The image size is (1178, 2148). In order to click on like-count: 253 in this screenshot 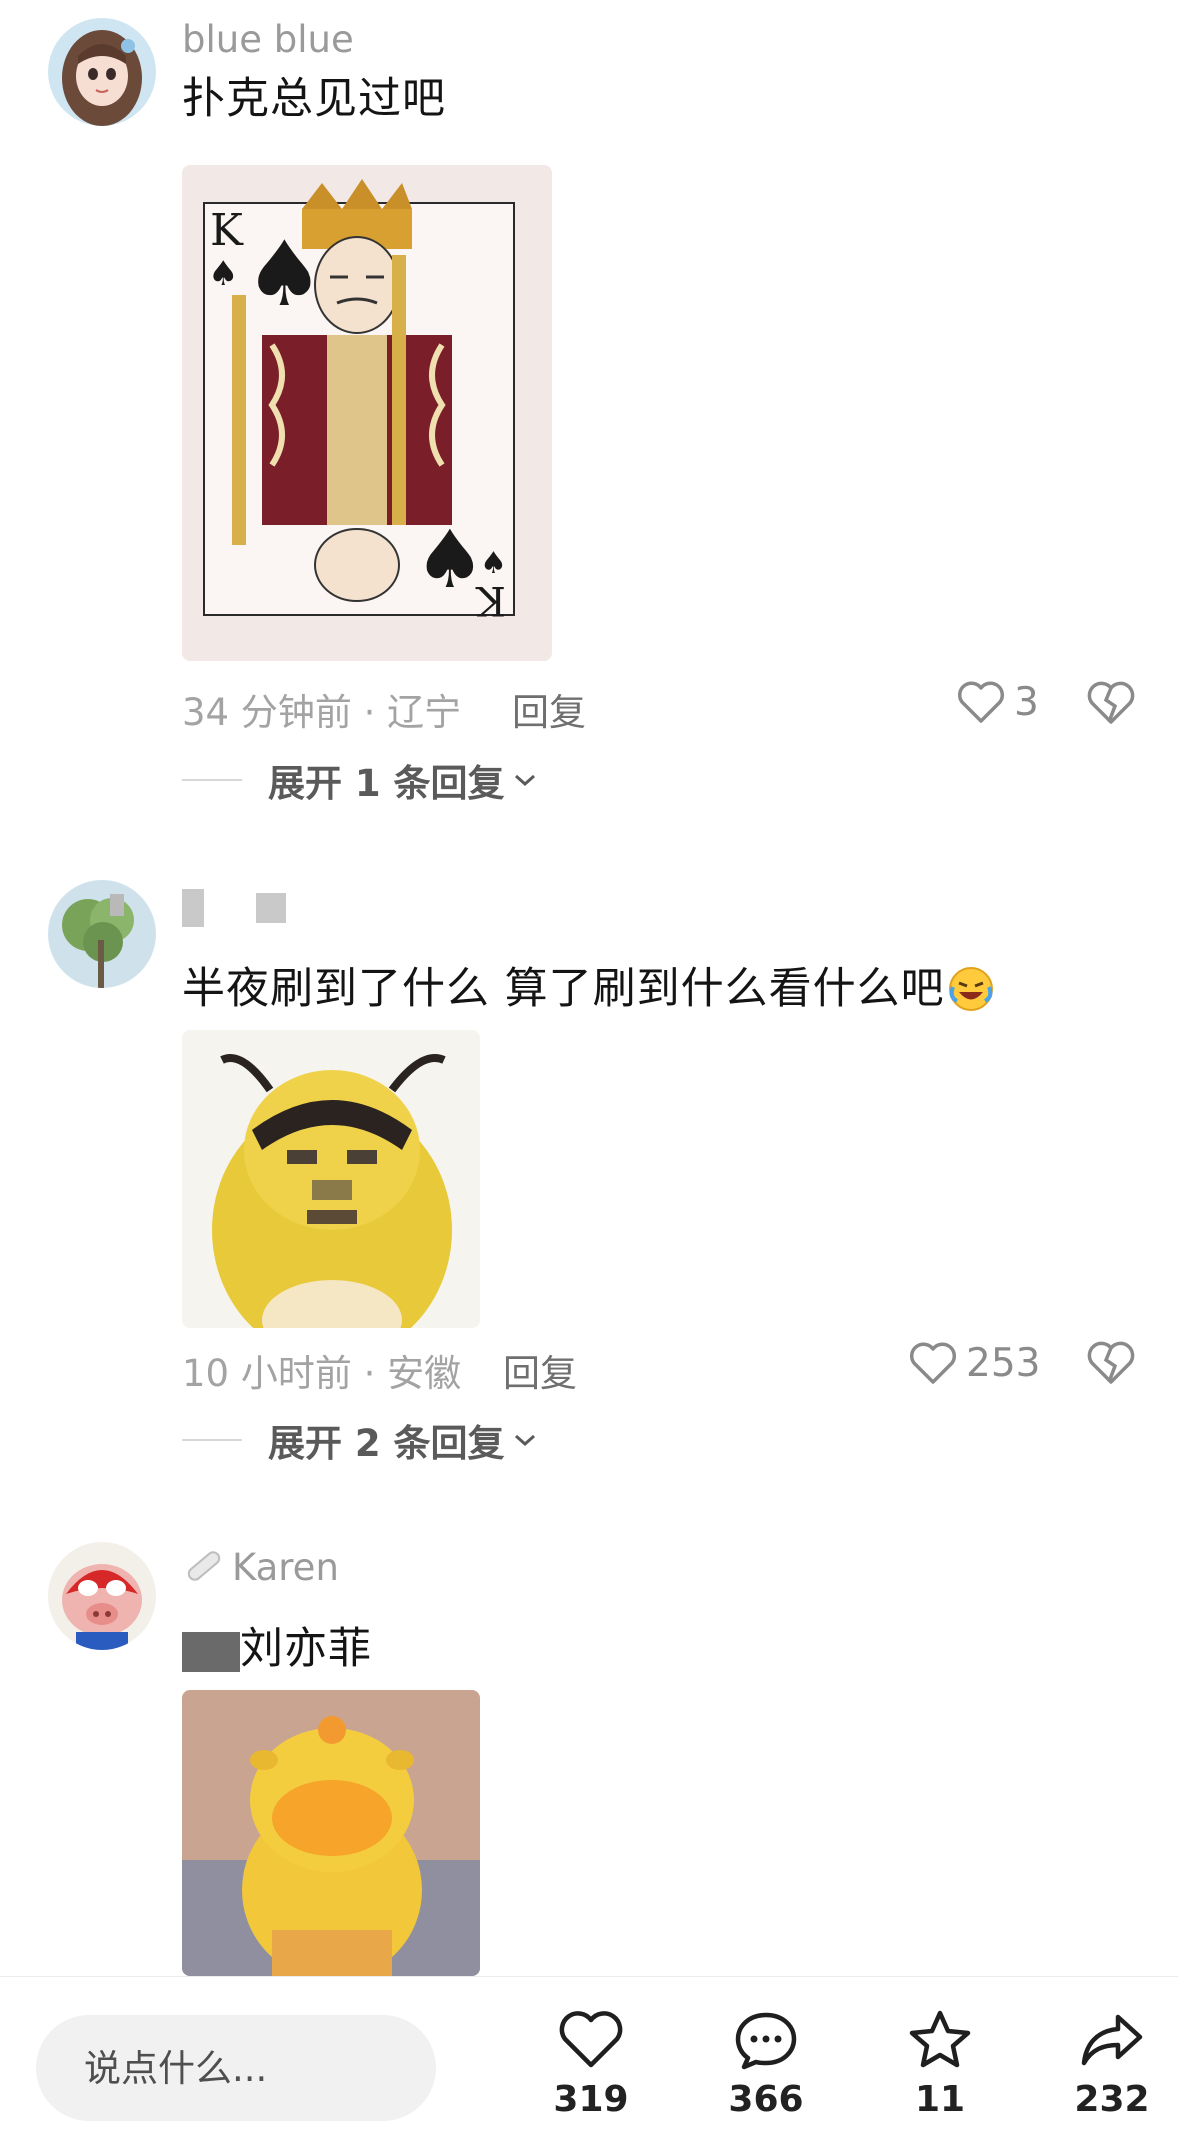, I will do `click(1003, 1363)`.